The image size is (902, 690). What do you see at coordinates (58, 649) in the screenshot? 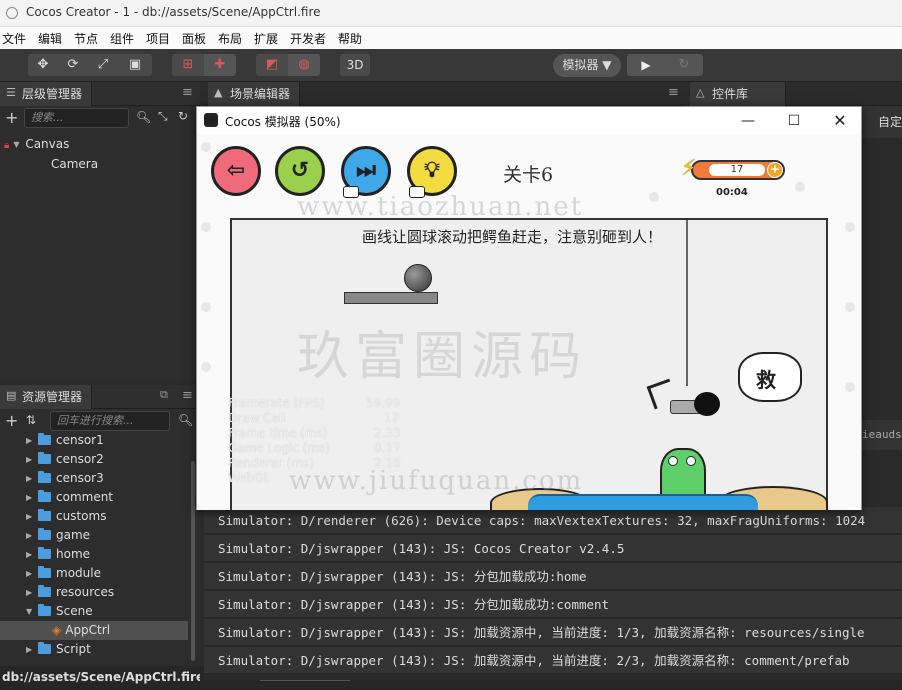
I see `asset-folder-script: ▶ Script` at bounding box center [58, 649].